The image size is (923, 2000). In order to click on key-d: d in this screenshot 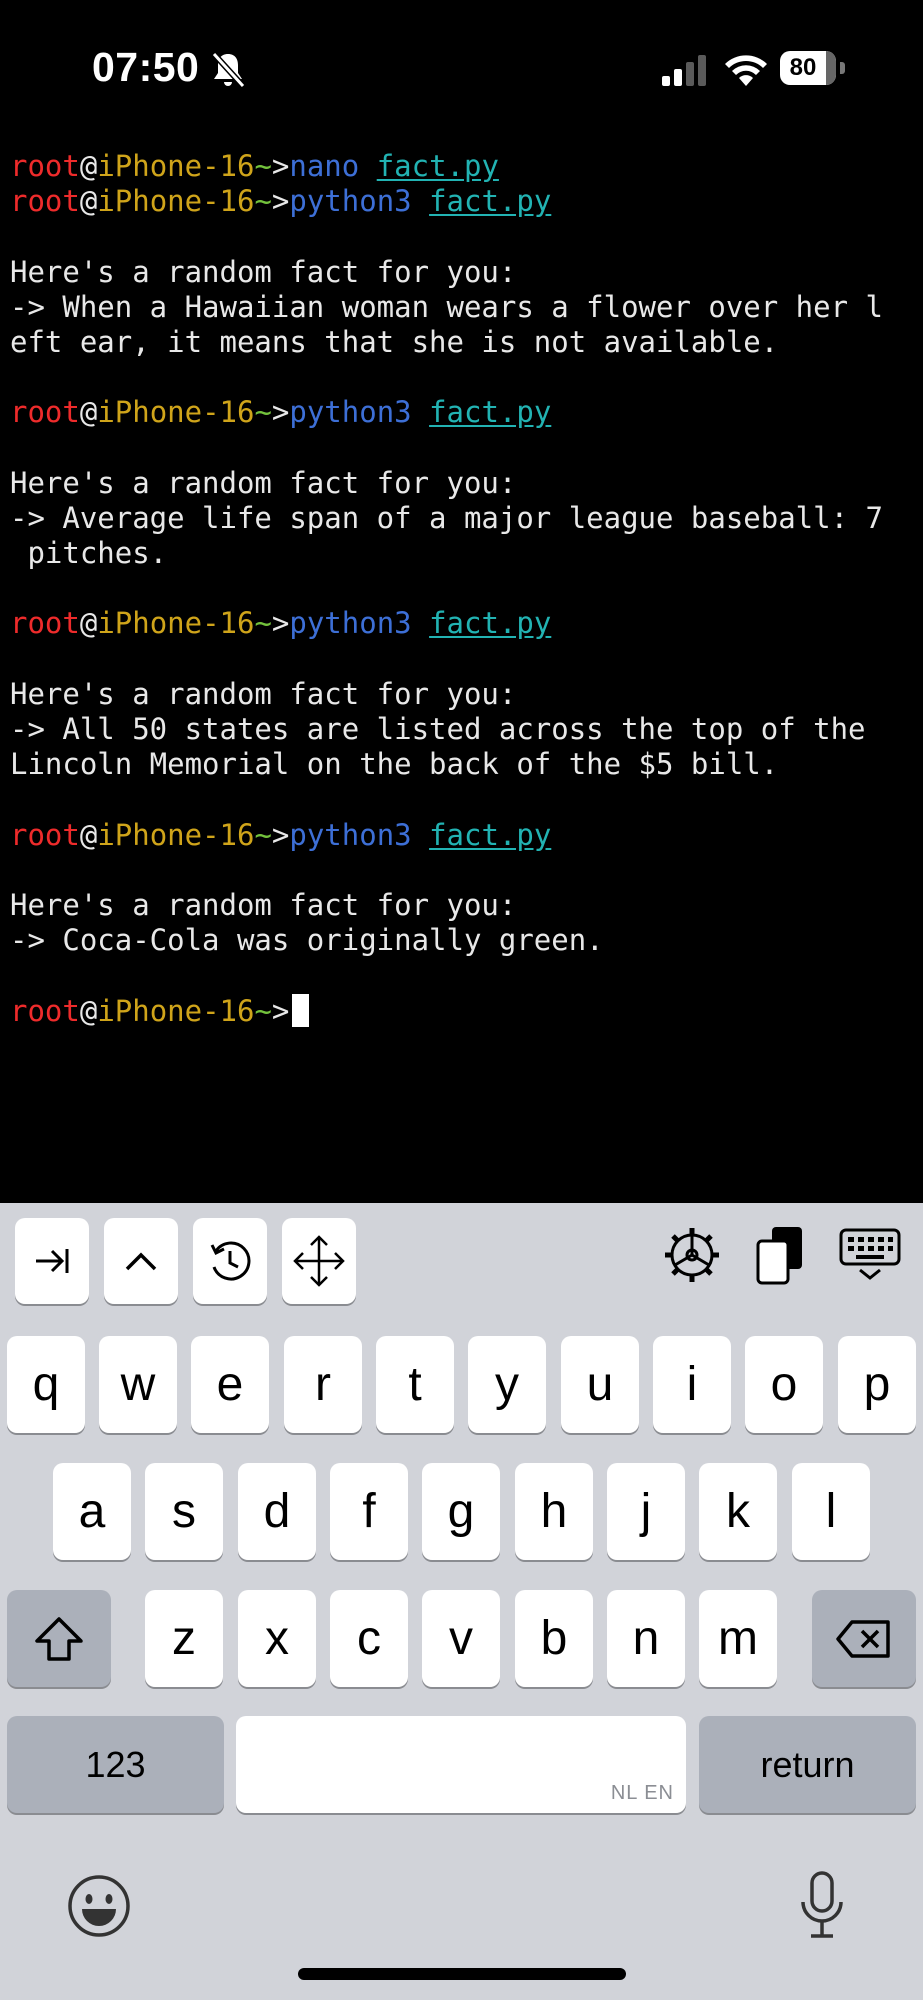, I will do `click(277, 1511)`.